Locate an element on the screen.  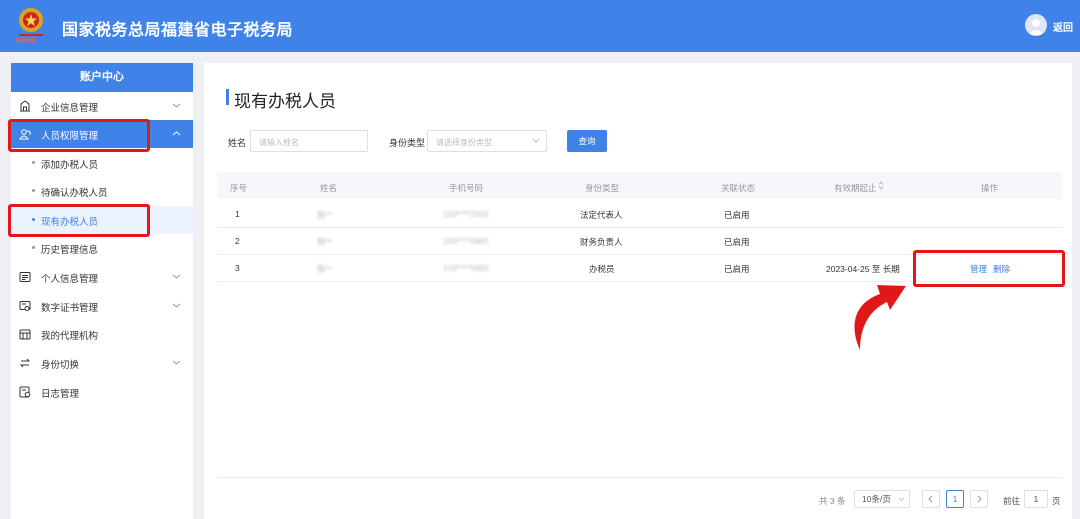
table-header-row is located at coordinates (639, 185).